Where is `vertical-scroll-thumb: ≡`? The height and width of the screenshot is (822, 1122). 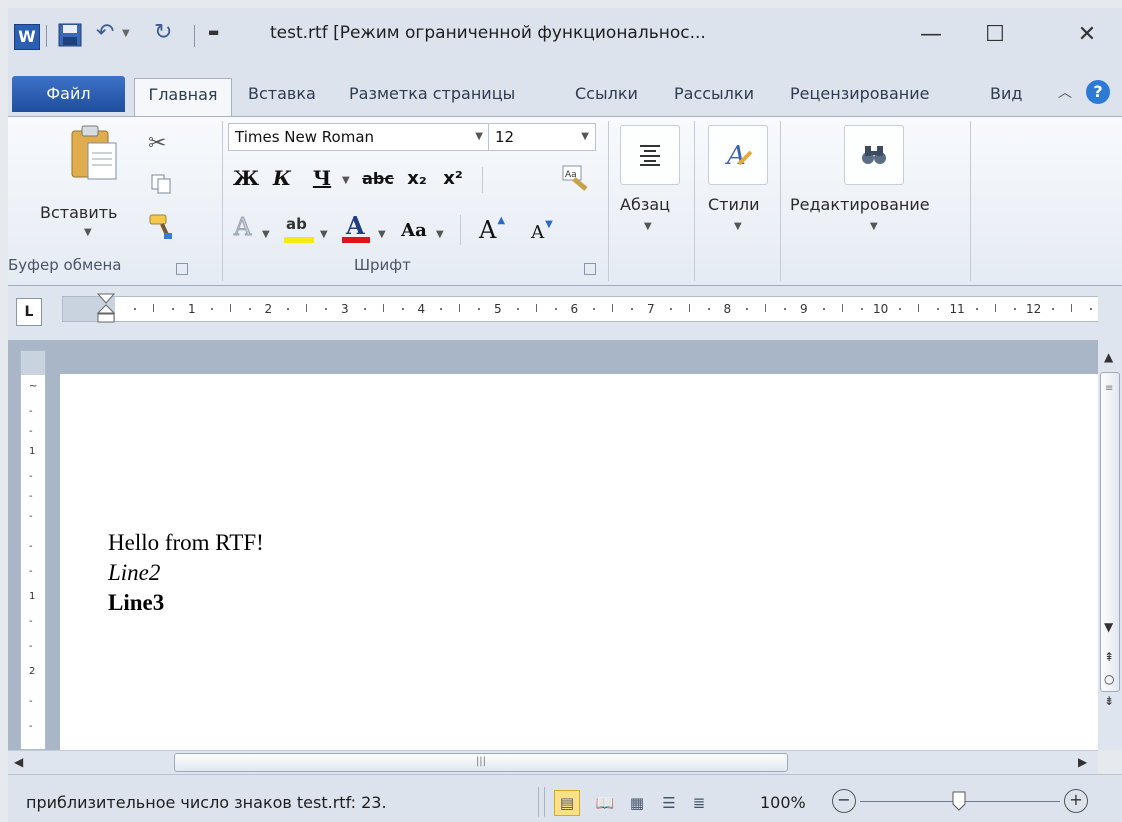
vertical-scroll-thumb: ≡ is located at coordinates (1110, 532).